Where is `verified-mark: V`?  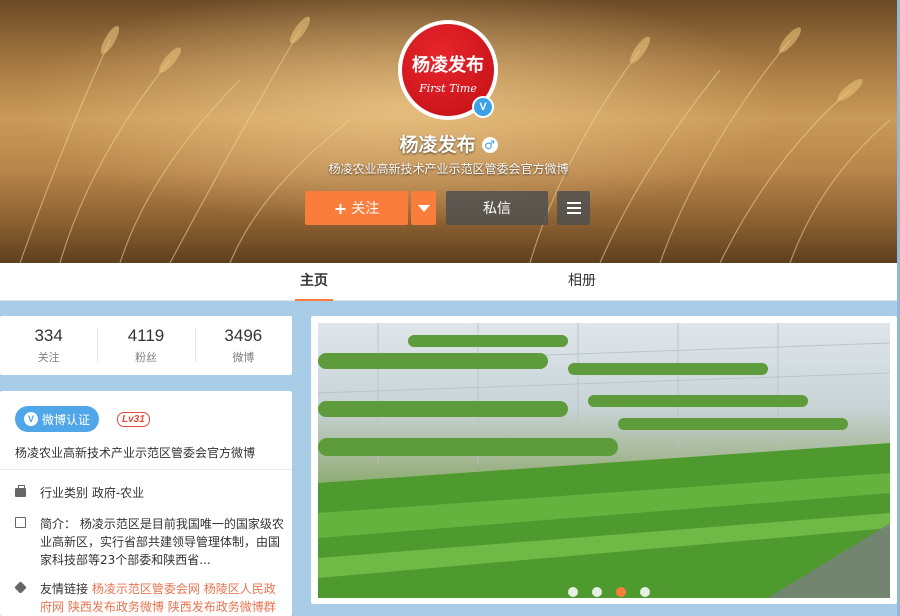
verified-mark: V is located at coordinates (483, 107).